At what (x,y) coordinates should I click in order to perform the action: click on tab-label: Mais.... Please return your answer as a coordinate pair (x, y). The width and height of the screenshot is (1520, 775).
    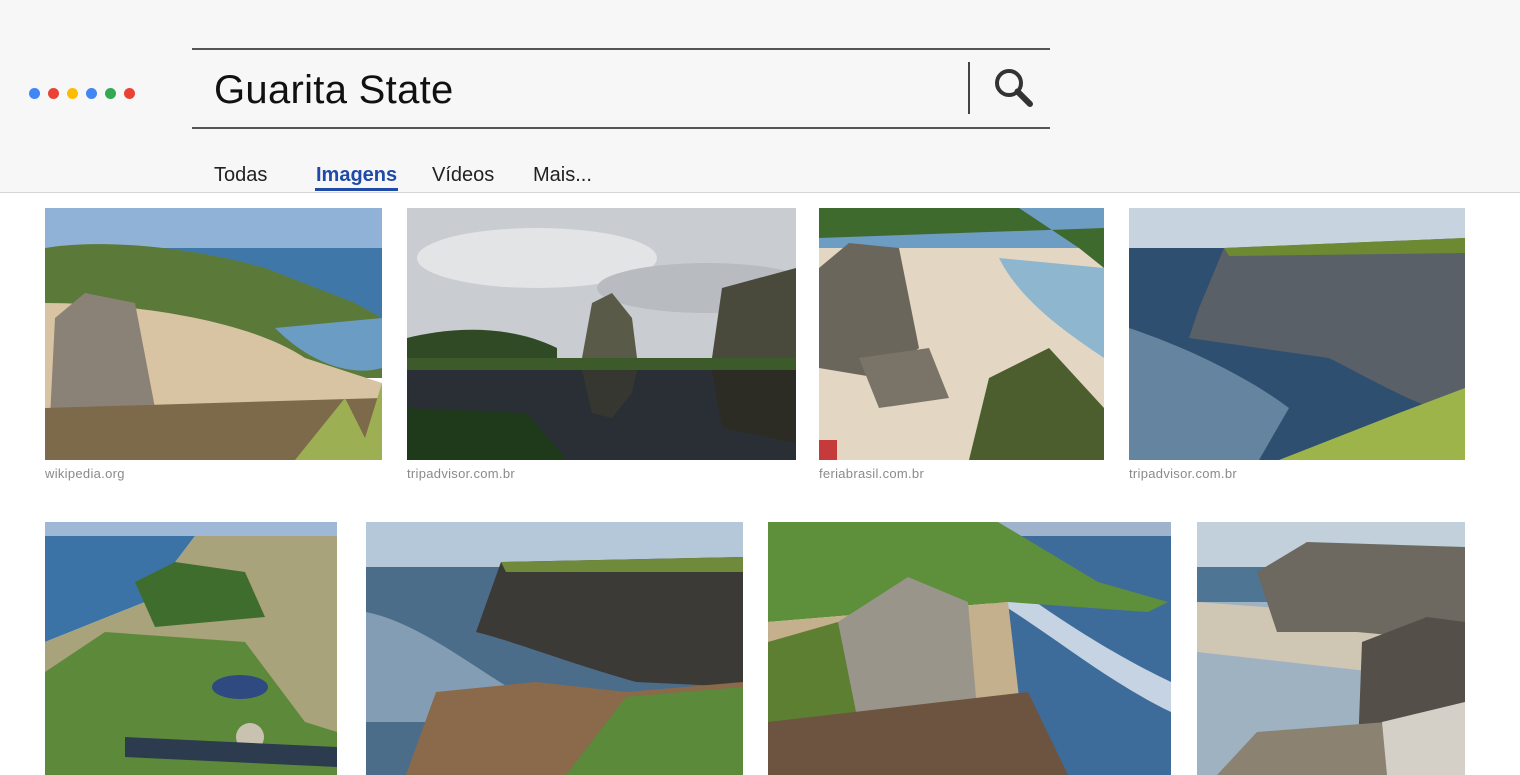
    Looking at the image, I should click on (562, 175).